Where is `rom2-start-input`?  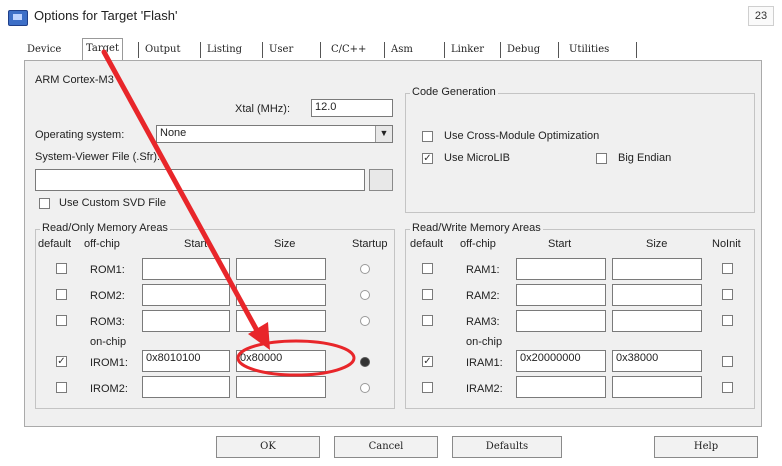
rom2-start-input is located at coordinates (186, 295).